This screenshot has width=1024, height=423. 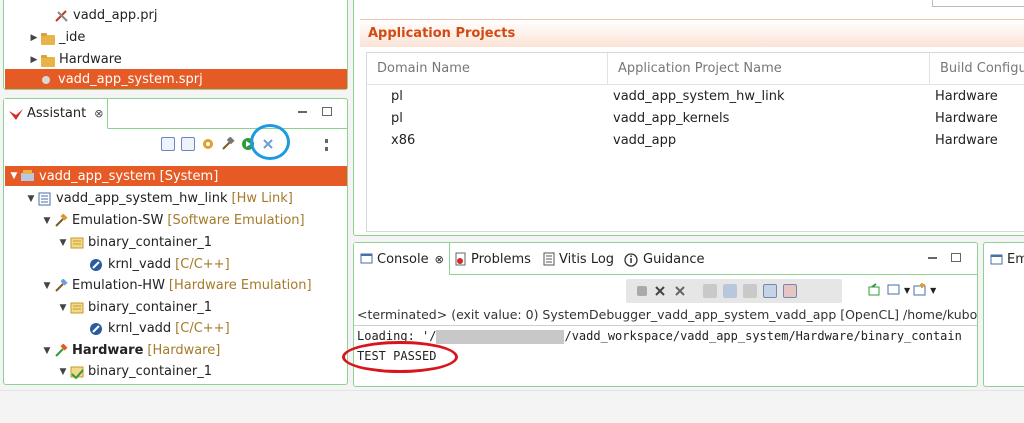 I want to click on build-hammer-icon, so click(x=228, y=143).